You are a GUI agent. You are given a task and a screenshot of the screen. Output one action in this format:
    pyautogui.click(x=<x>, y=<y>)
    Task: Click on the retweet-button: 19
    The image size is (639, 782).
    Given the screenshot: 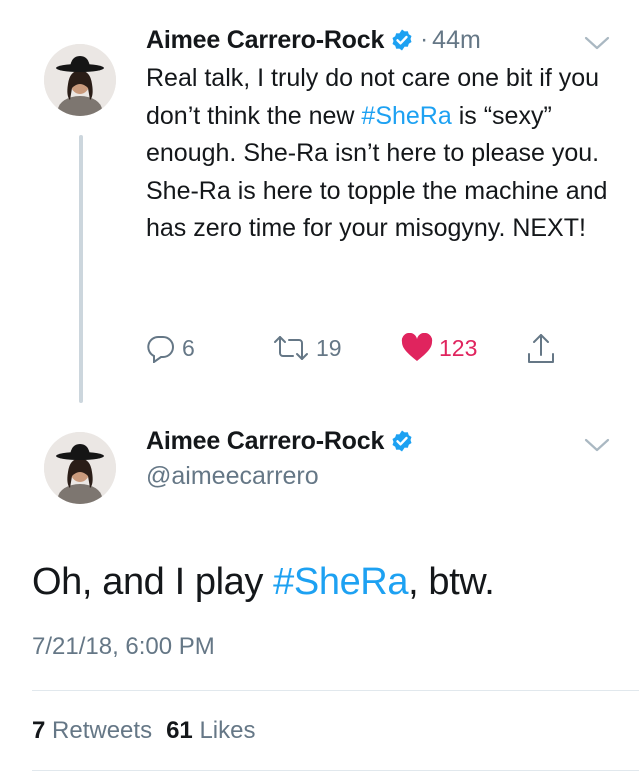 What is the action you would take?
    pyautogui.click(x=307, y=348)
    